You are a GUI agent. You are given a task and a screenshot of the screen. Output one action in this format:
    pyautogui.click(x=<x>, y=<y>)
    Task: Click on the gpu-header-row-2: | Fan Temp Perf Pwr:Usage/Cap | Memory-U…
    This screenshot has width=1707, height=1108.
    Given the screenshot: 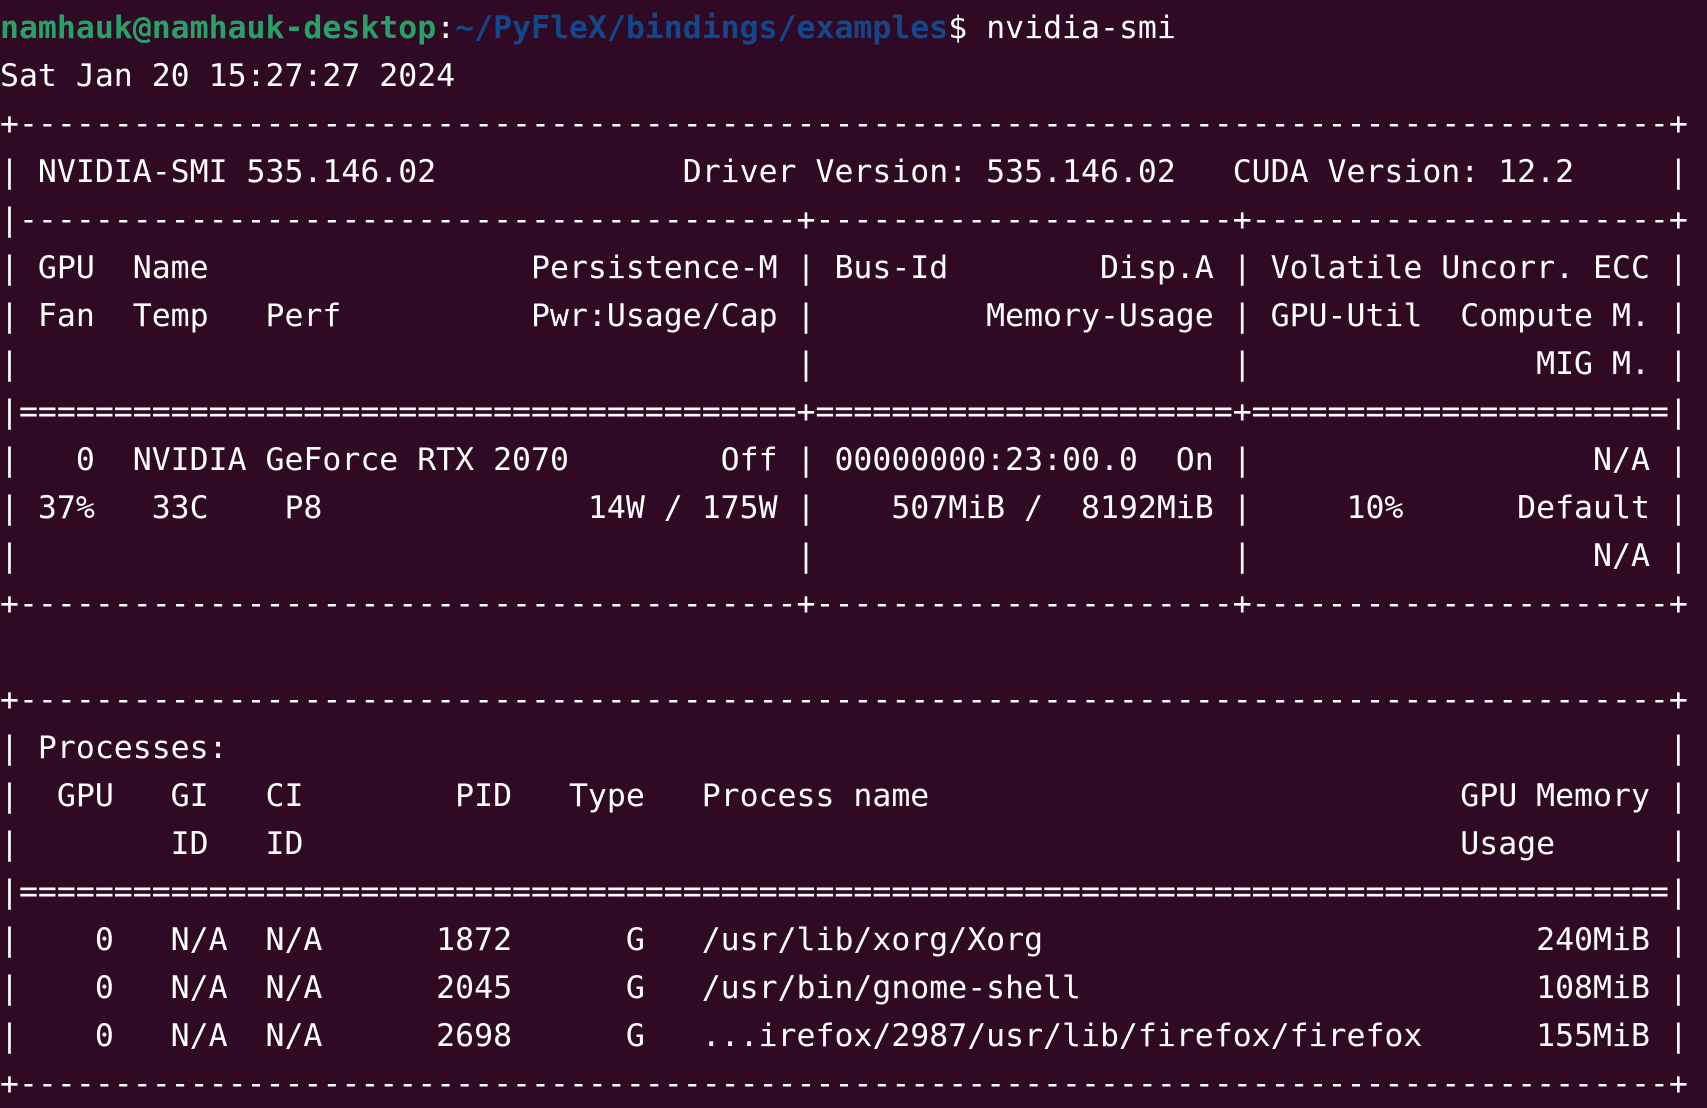 What is the action you would take?
    pyautogui.click(x=844, y=316)
    